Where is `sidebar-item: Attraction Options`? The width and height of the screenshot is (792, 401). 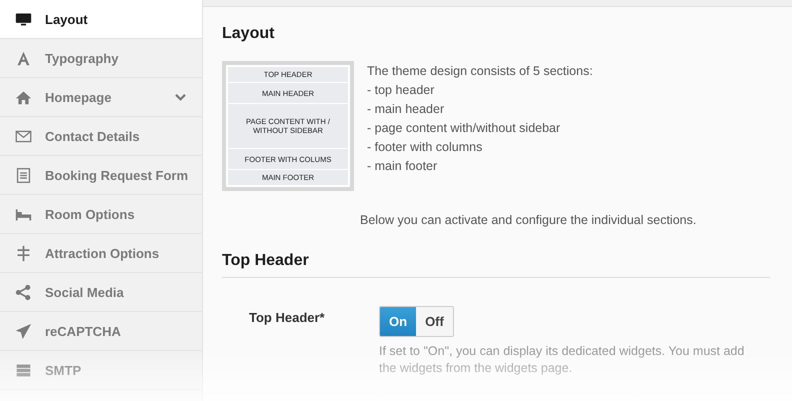
sidebar-item: Attraction Options is located at coordinates (101, 253).